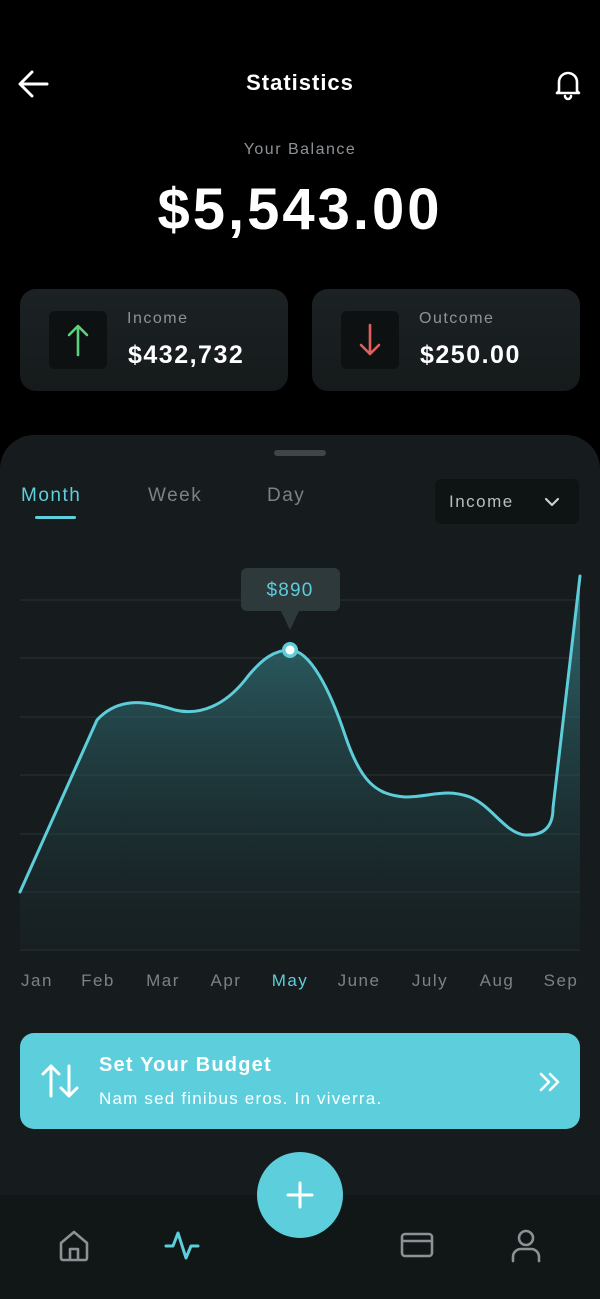  What do you see at coordinates (74, 1245) in the screenshot?
I see `home-icon` at bounding box center [74, 1245].